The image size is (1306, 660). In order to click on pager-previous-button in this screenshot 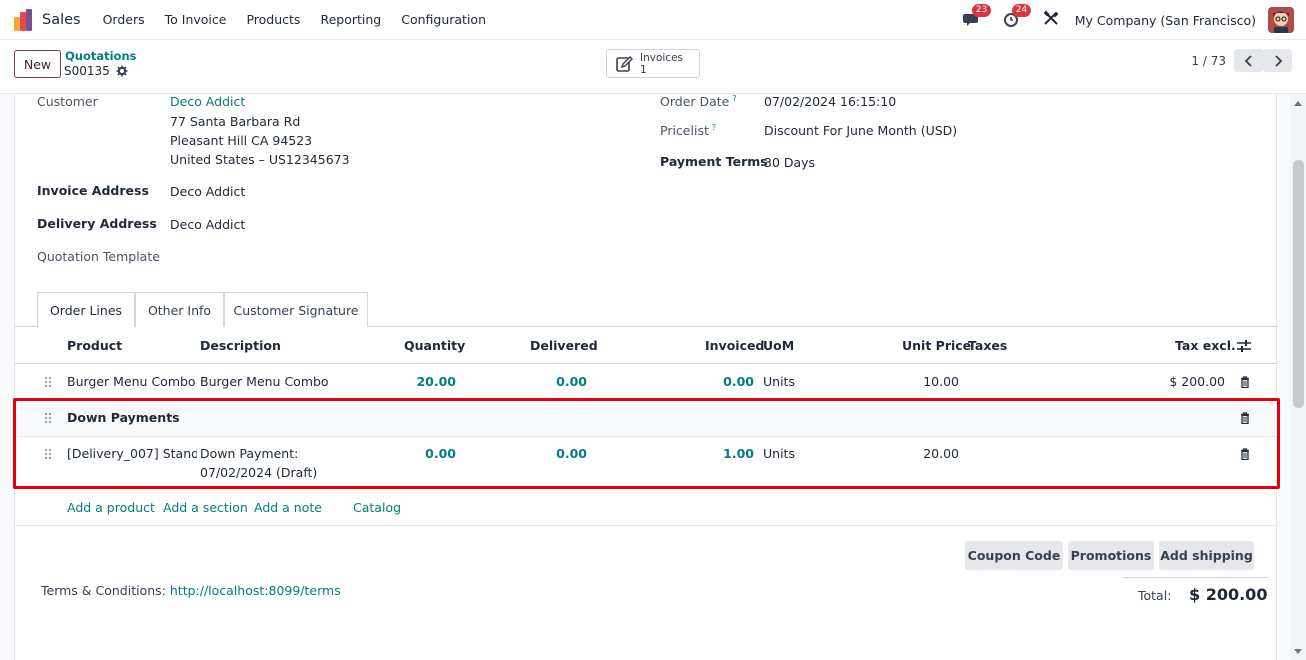, I will do `click(1248, 60)`.